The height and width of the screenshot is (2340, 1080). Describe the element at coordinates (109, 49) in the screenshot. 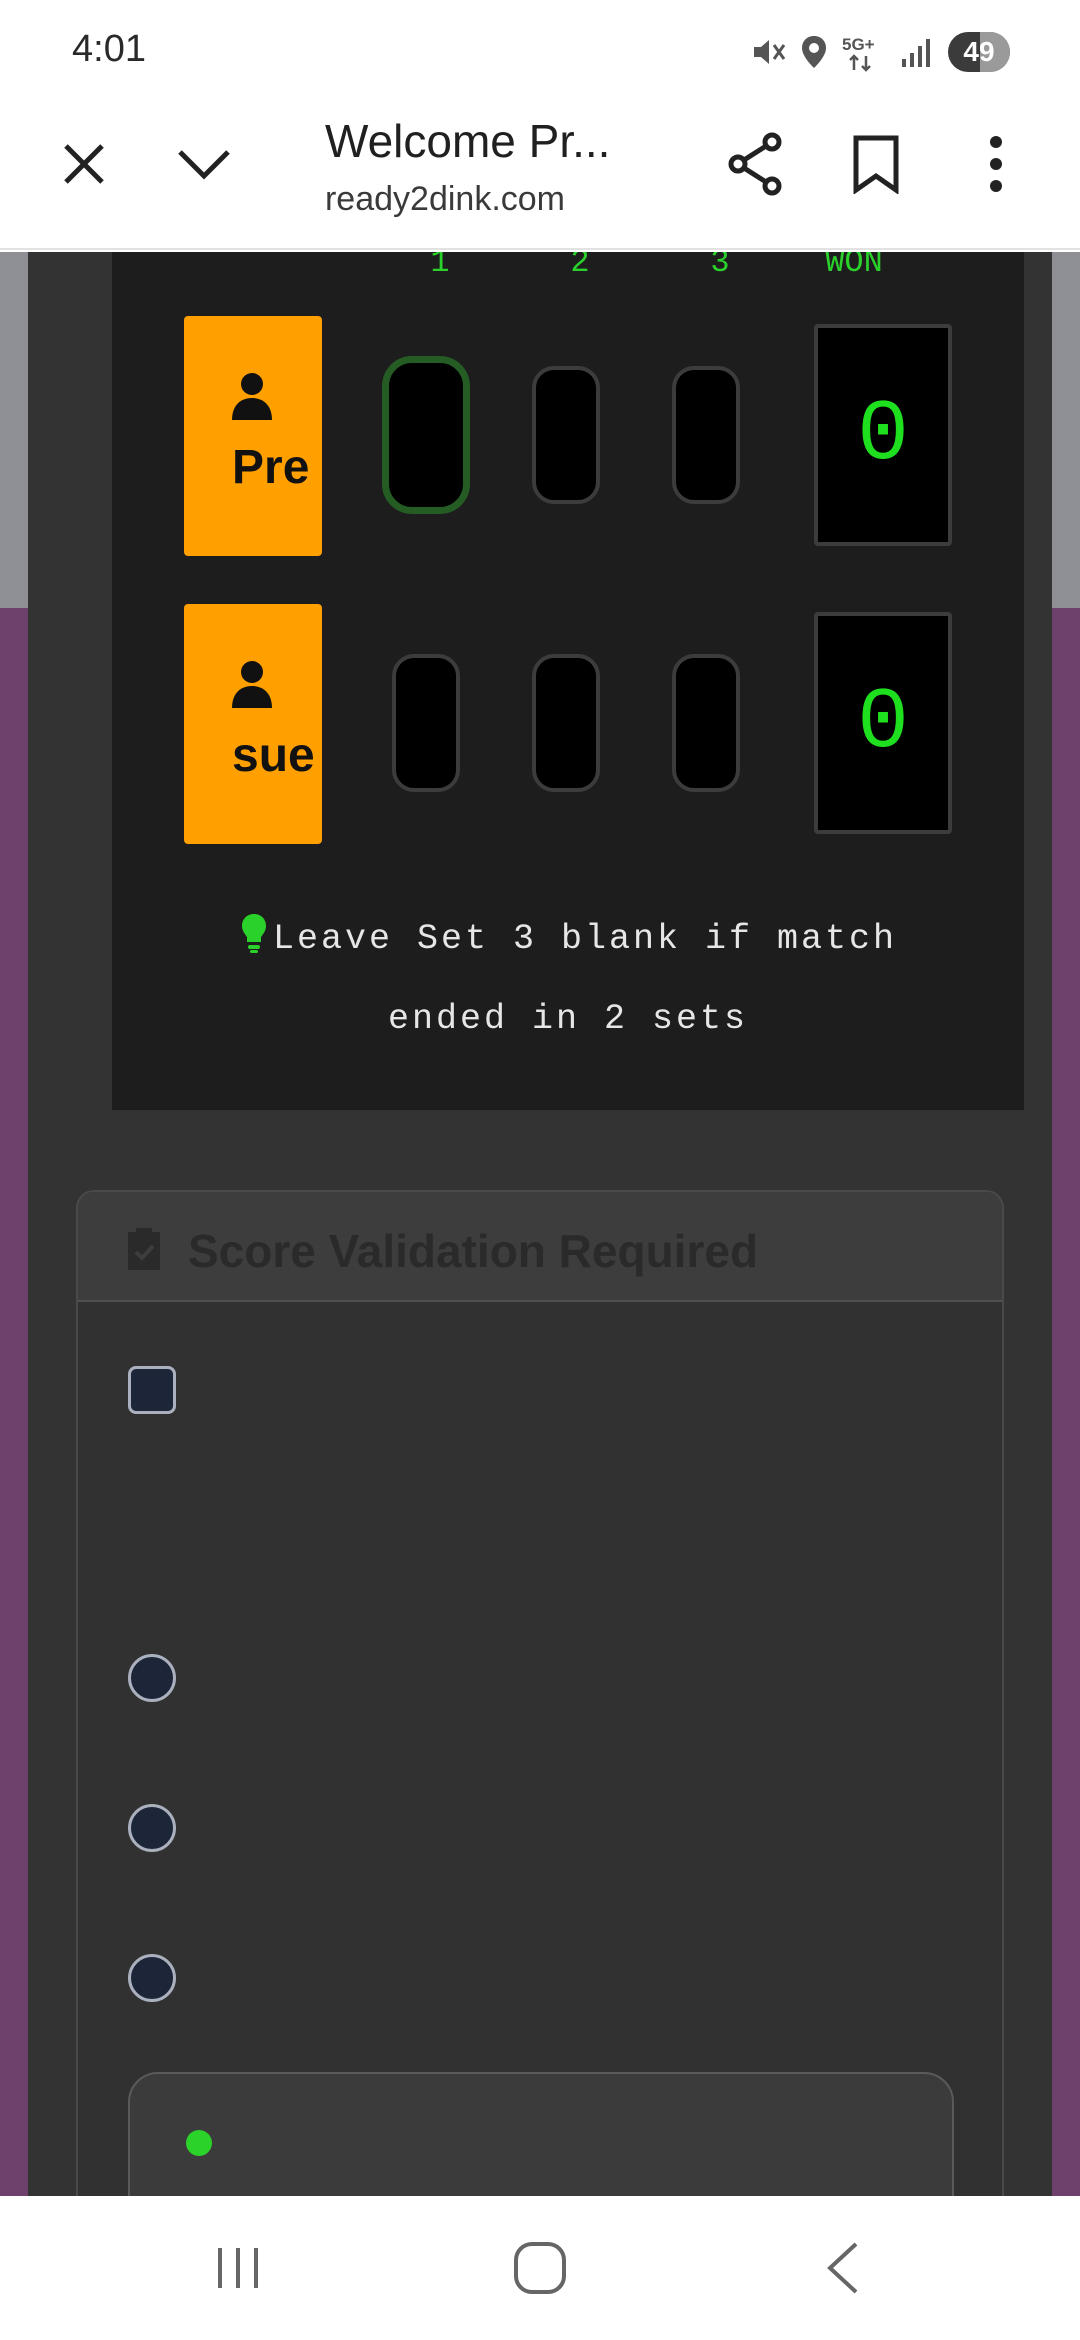

I see `status-time: 4:01` at that location.